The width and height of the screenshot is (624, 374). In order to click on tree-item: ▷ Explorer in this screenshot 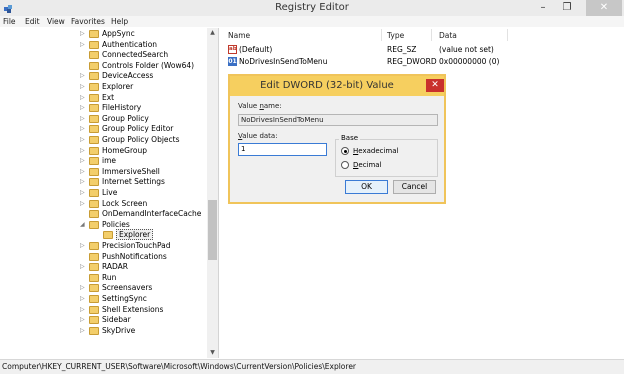, I will do `click(102, 86)`.